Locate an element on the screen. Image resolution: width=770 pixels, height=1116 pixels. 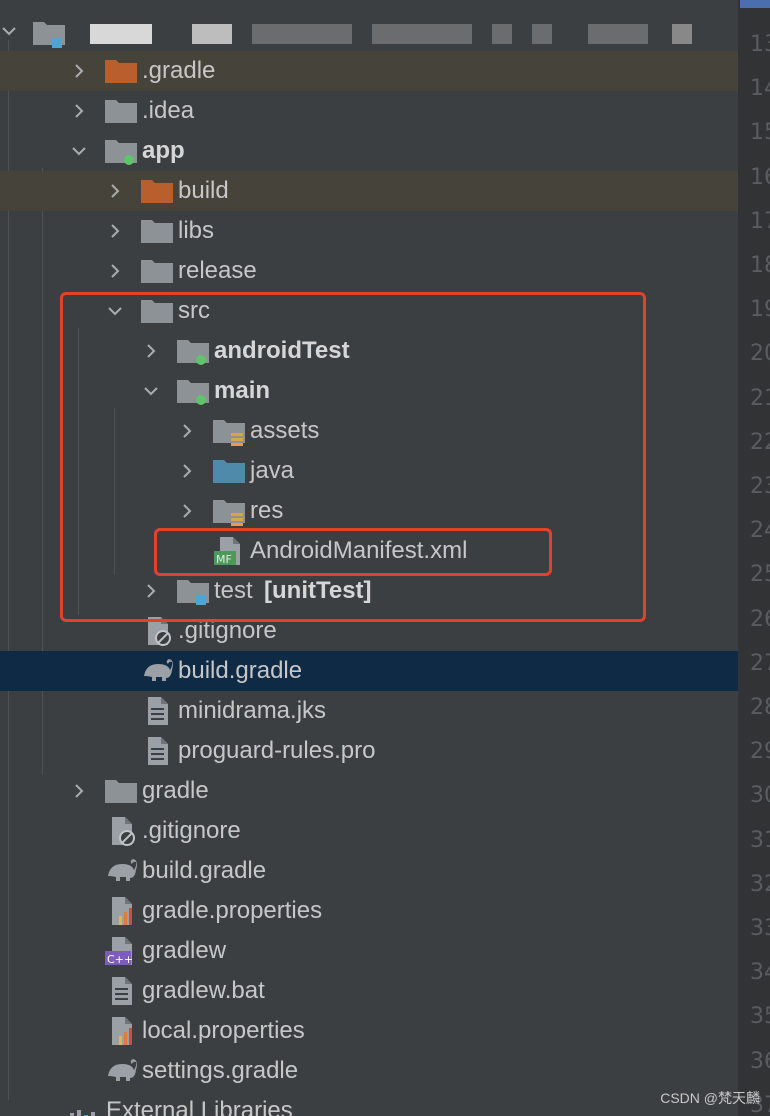
tree-row-label: minidrama.jks is located at coordinates (252, 710).